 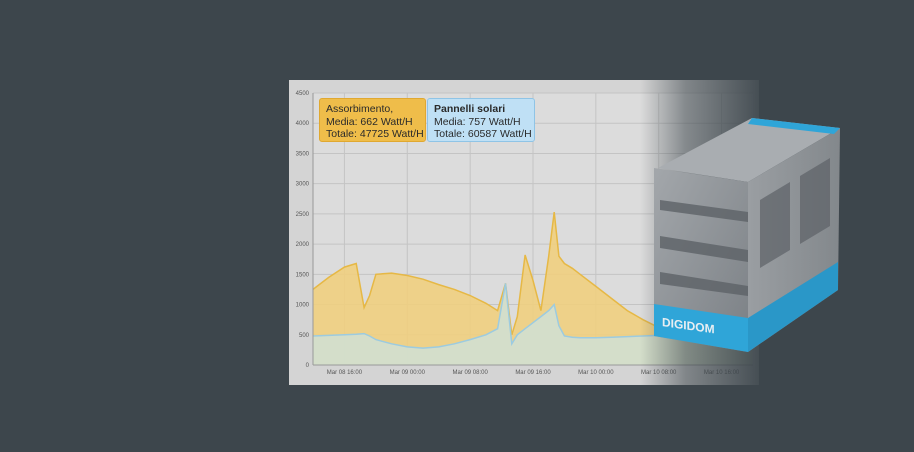 I want to click on x-tick-label: Mar 08 16:00, so click(x=345, y=373).